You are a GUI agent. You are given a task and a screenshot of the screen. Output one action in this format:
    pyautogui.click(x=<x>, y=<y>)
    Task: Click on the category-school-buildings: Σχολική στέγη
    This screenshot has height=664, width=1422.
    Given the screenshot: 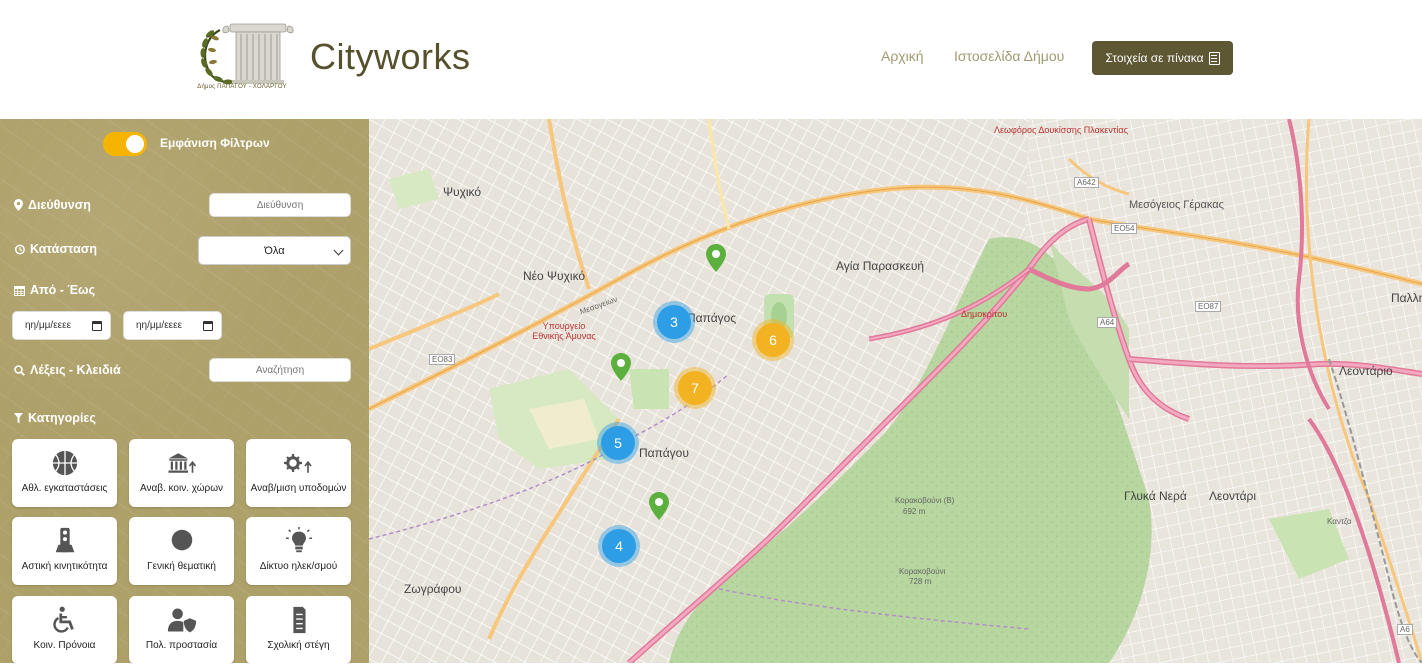 What is the action you would take?
    pyautogui.click(x=298, y=630)
    